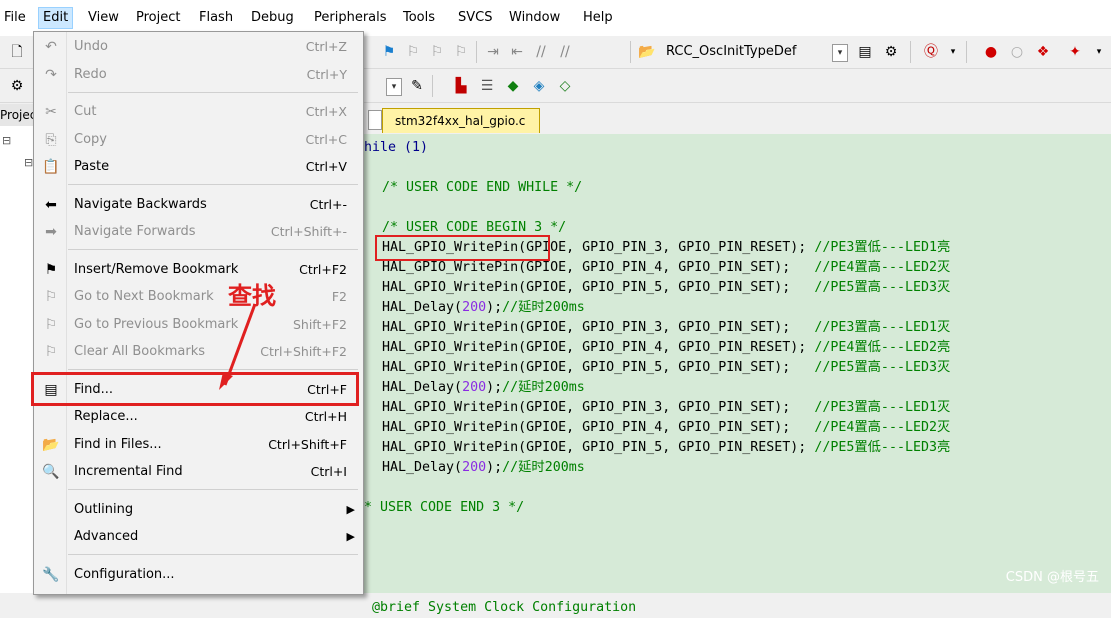  Describe the element at coordinates (17, 348) in the screenshot. I see `project-pane: Project ⊟ ⊟` at that location.